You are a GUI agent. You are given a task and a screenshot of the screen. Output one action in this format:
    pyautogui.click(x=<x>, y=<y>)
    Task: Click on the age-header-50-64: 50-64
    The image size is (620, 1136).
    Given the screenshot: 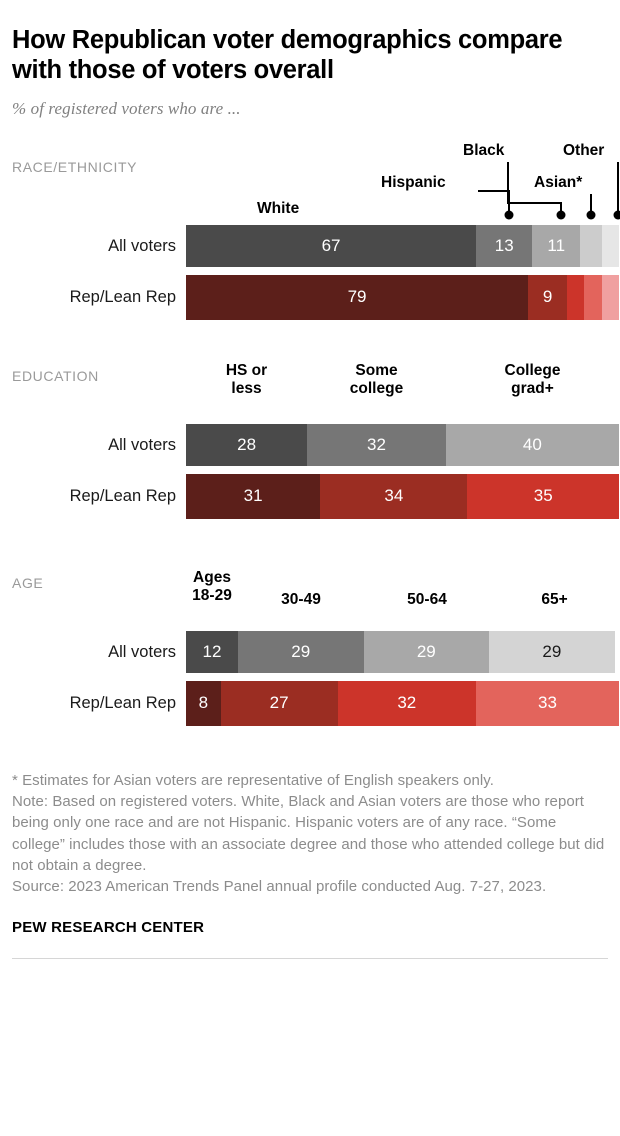 What is the action you would take?
    pyautogui.click(x=427, y=599)
    